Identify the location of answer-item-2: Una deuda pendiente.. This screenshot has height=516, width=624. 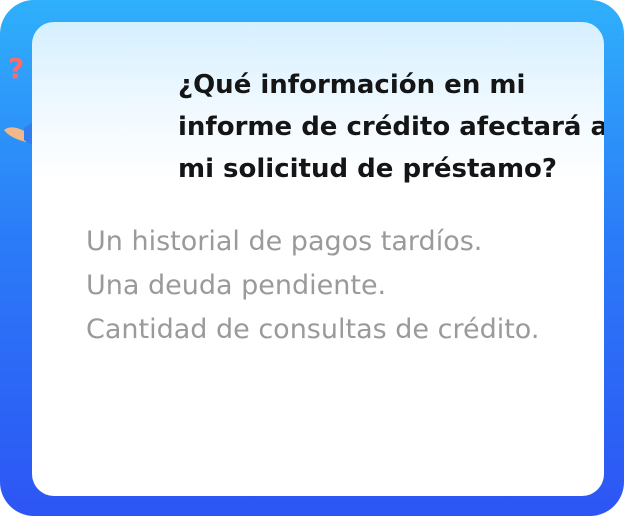
(345, 286).